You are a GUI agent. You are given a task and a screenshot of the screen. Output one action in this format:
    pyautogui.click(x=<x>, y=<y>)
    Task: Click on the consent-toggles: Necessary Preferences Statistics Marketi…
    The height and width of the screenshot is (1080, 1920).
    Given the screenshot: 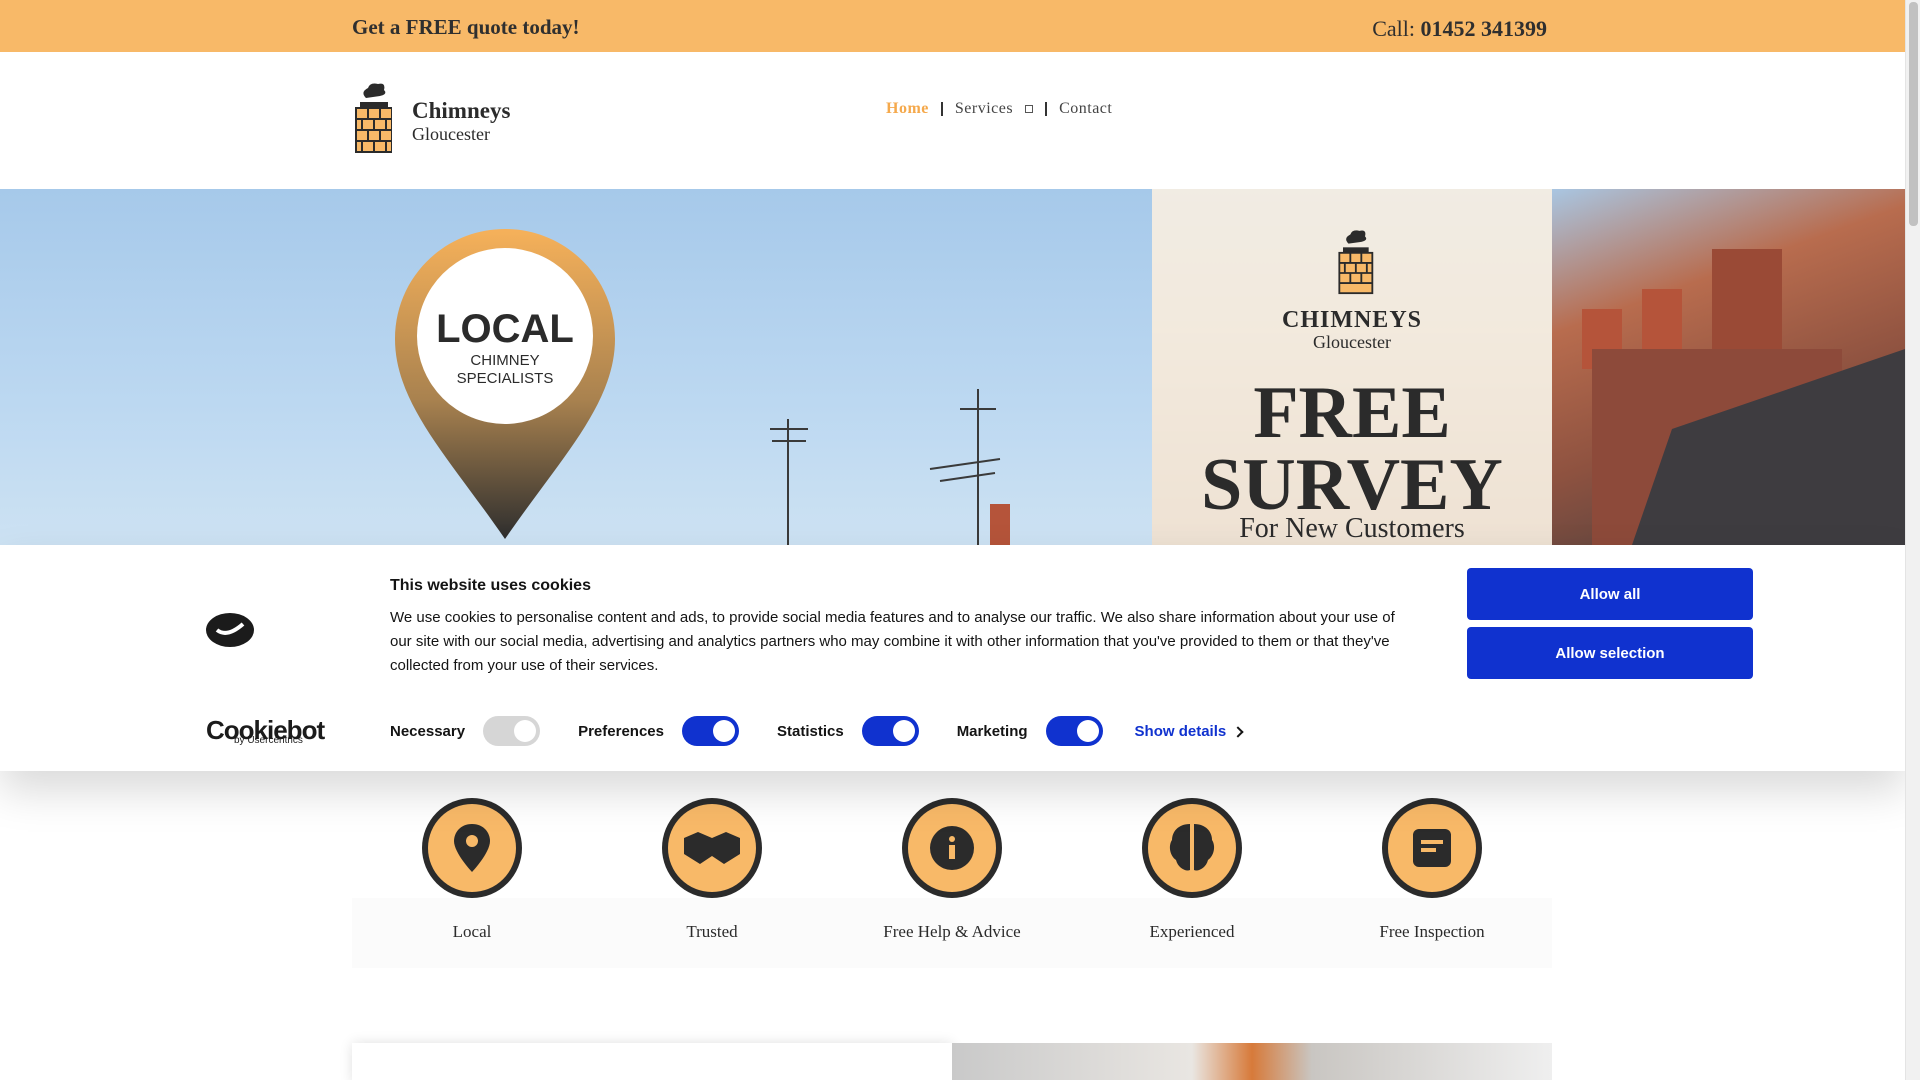 What is the action you would take?
    pyautogui.click(x=817, y=731)
    